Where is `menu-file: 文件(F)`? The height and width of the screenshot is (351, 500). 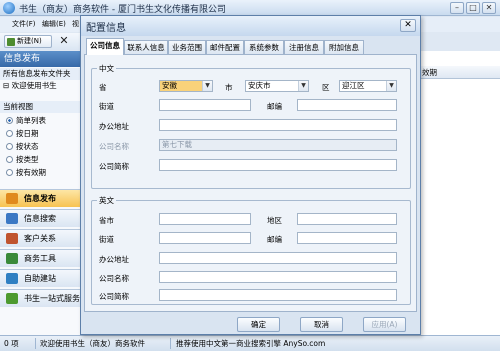 menu-file: 文件(F) is located at coordinates (24, 24).